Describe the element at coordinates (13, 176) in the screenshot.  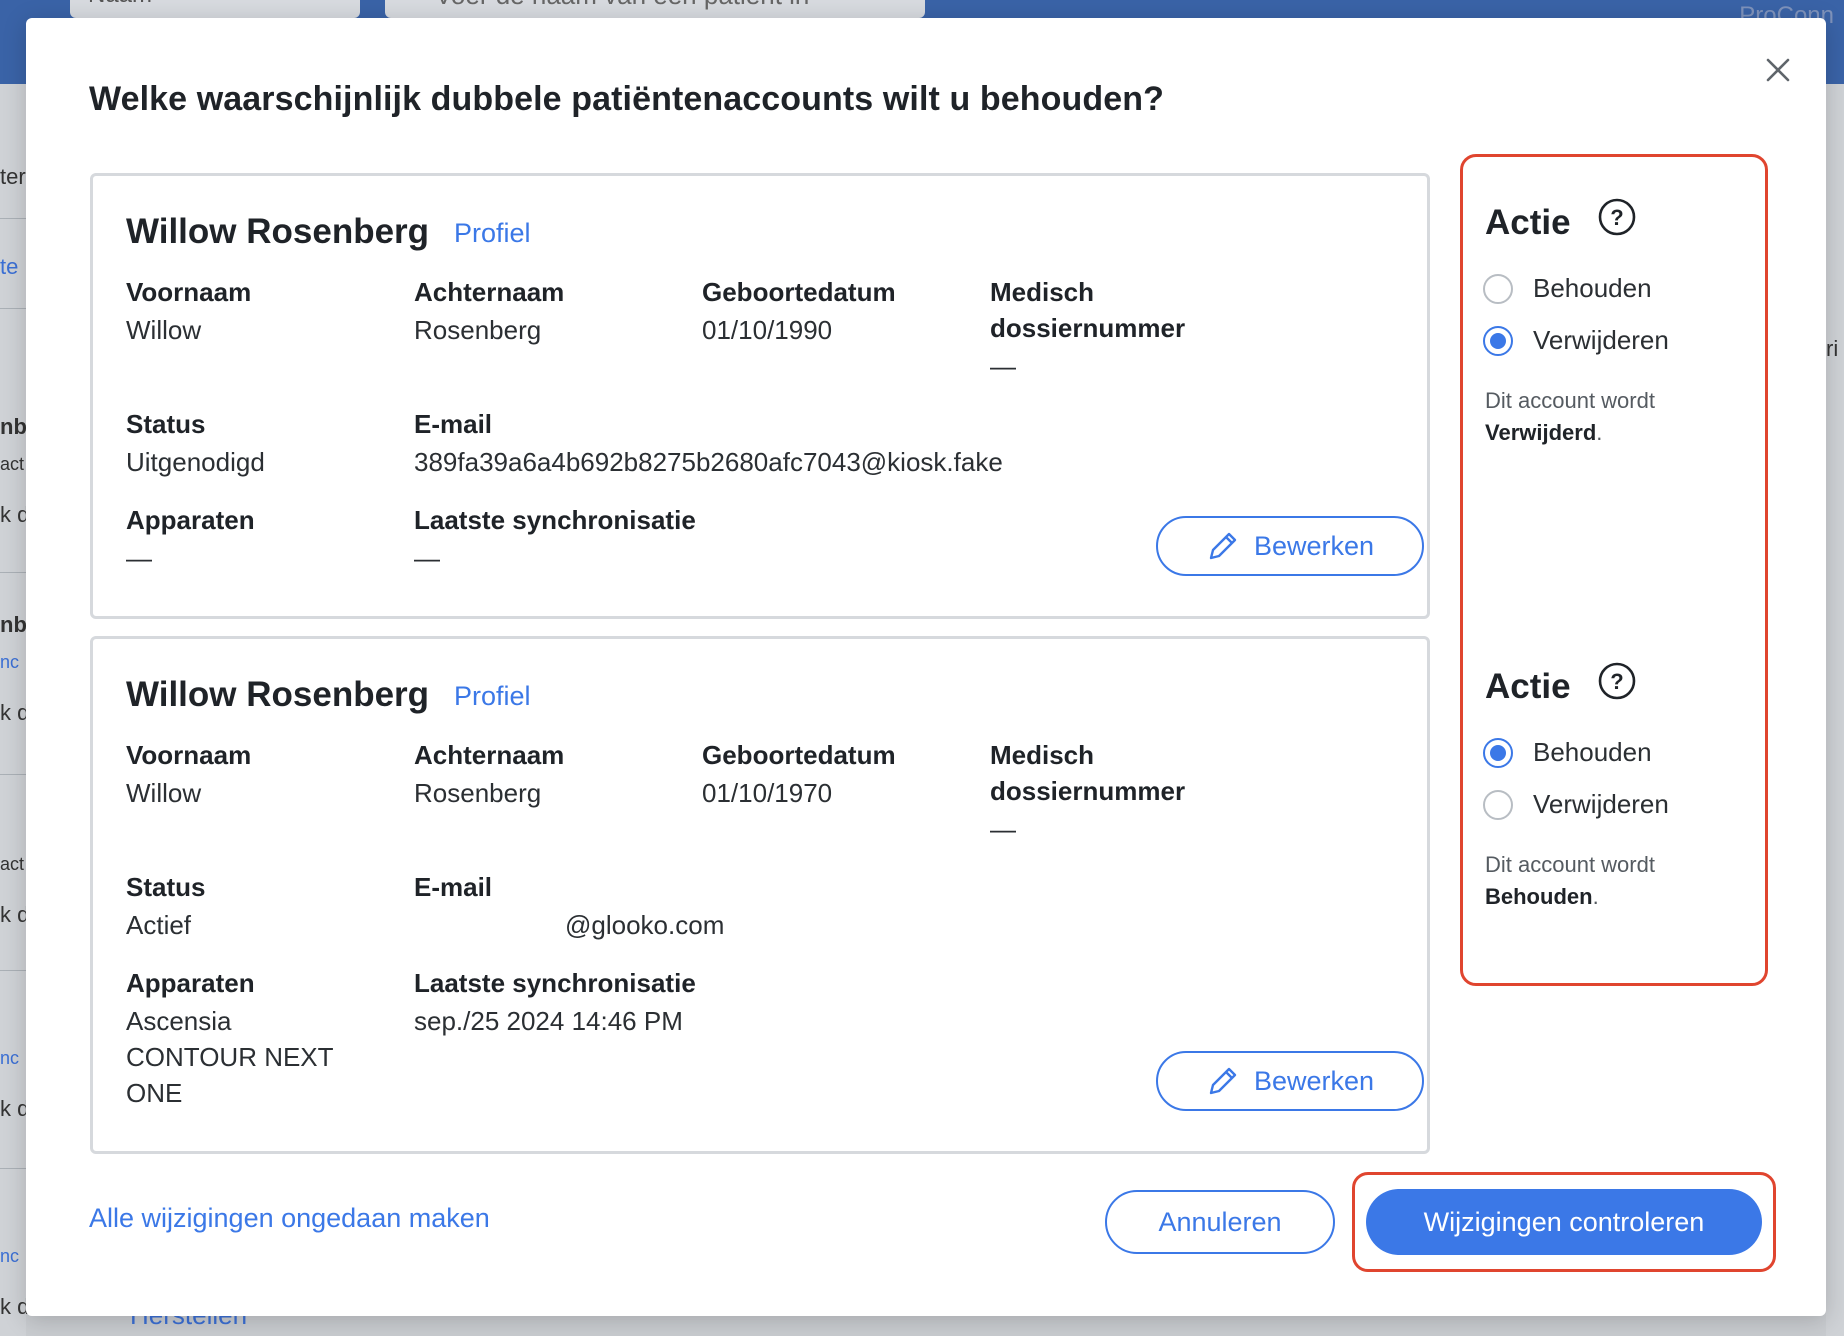
I see `background-fragment: ter` at that location.